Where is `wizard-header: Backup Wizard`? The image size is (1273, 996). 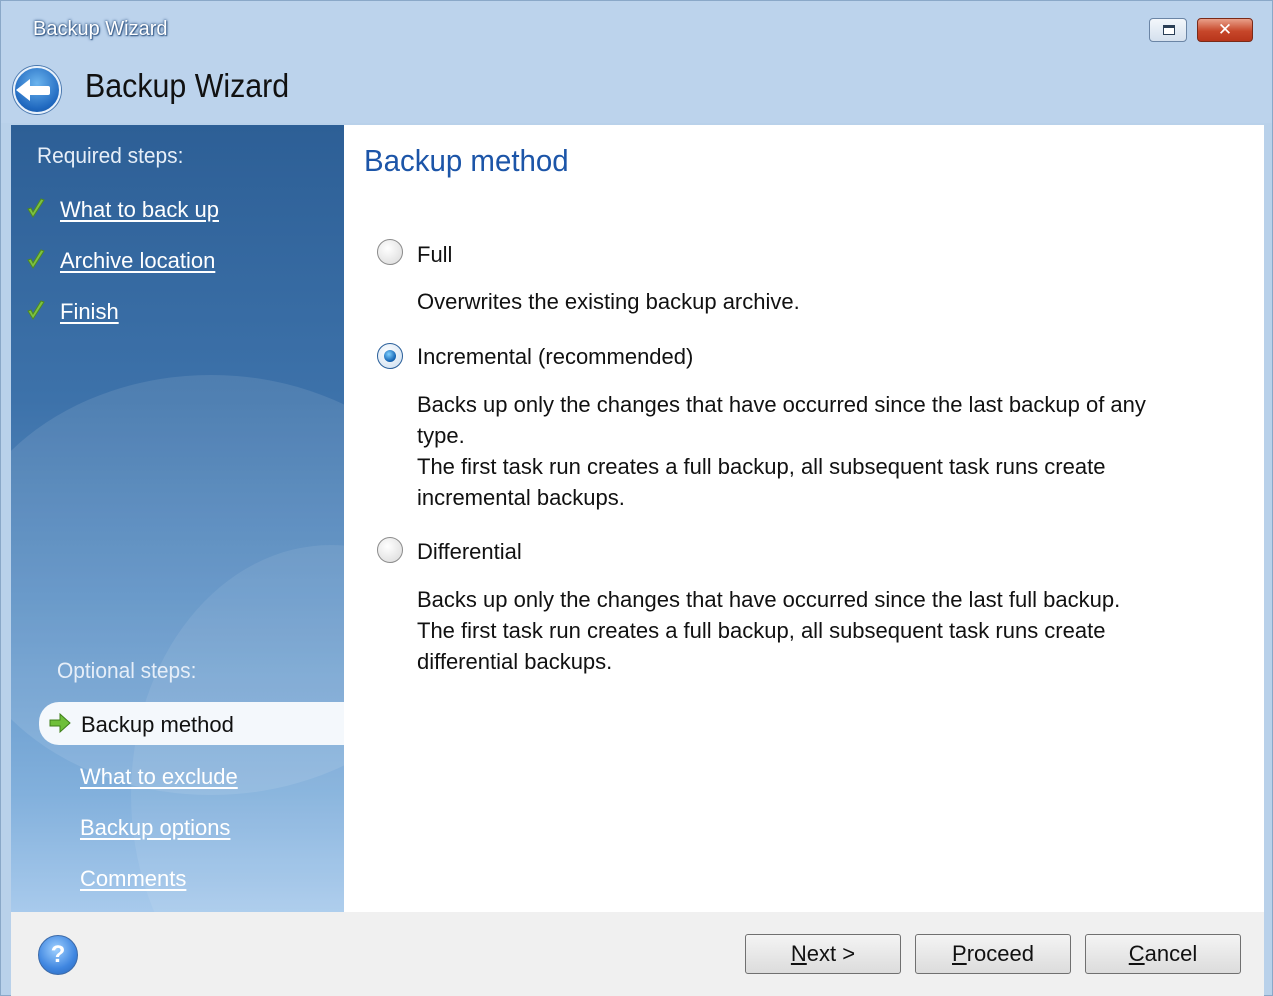 wizard-header: Backup Wizard is located at coordinates (636, 93).